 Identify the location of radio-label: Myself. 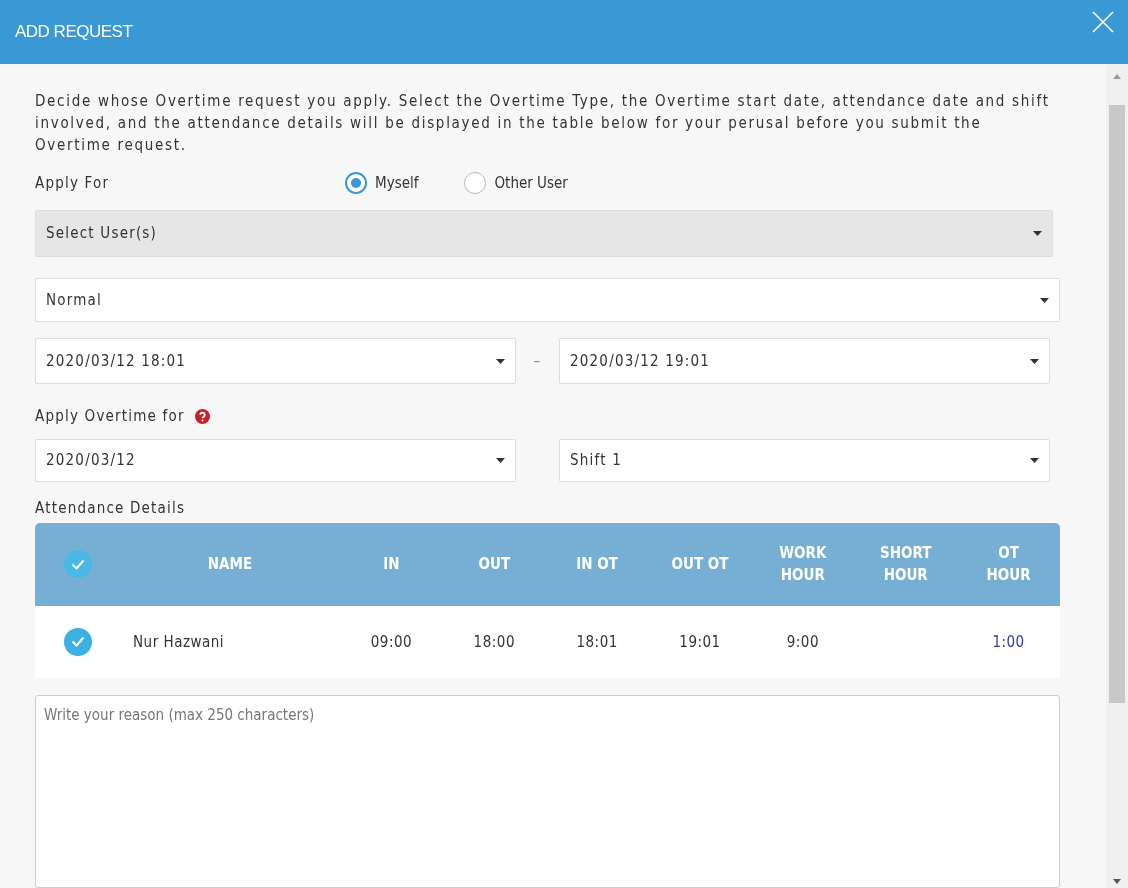
(397, 183).